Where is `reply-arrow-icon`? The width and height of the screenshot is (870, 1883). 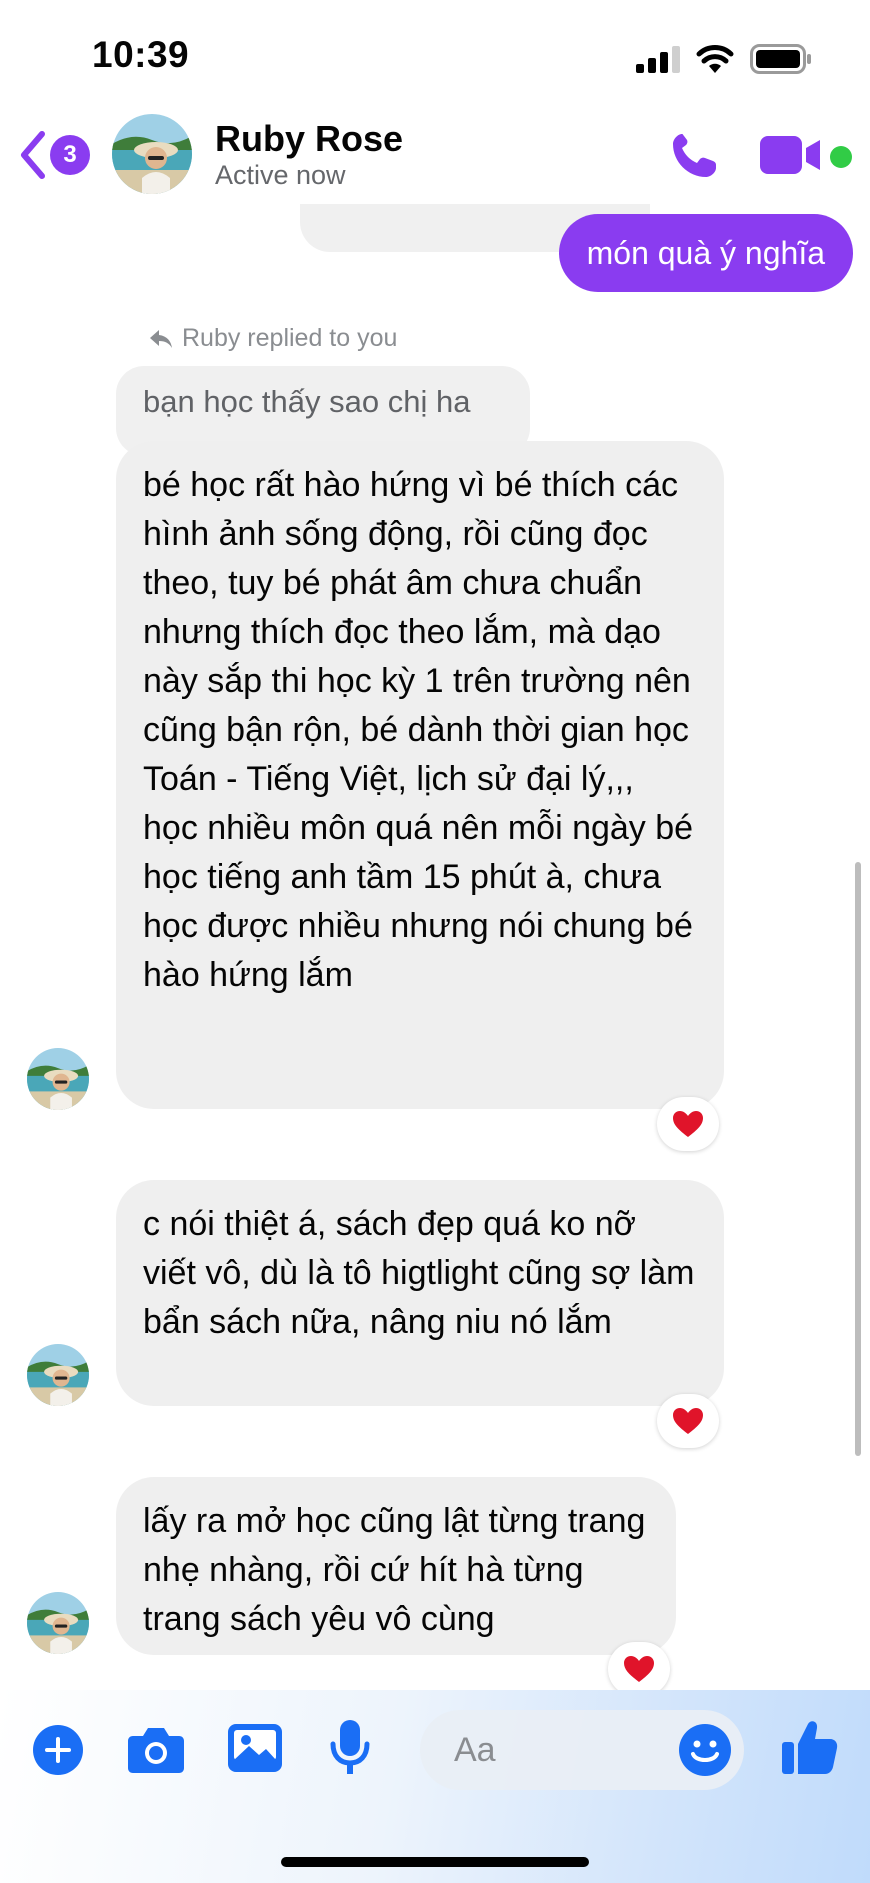
reply-arrow-icon is located at coordinates (161, 338).